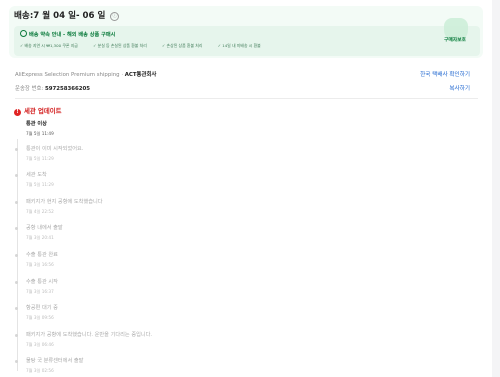 The image size is (500, 377). I want to click on tracking-number: 597258366205, so click(68, 89).